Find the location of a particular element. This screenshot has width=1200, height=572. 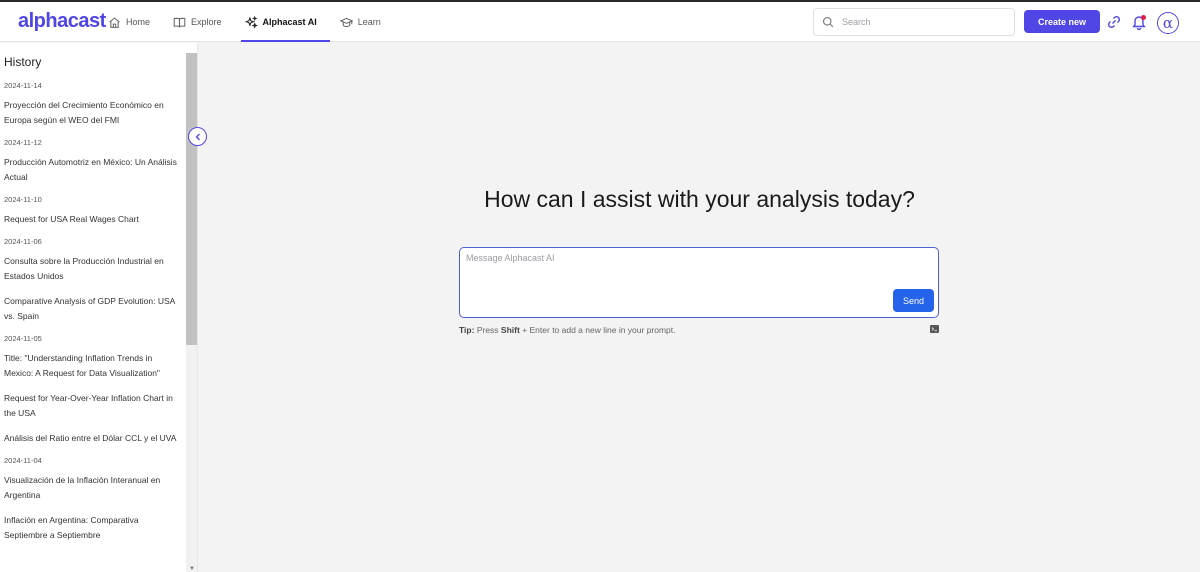

collapse-sidebar-button is located at coordinates (197, 136).